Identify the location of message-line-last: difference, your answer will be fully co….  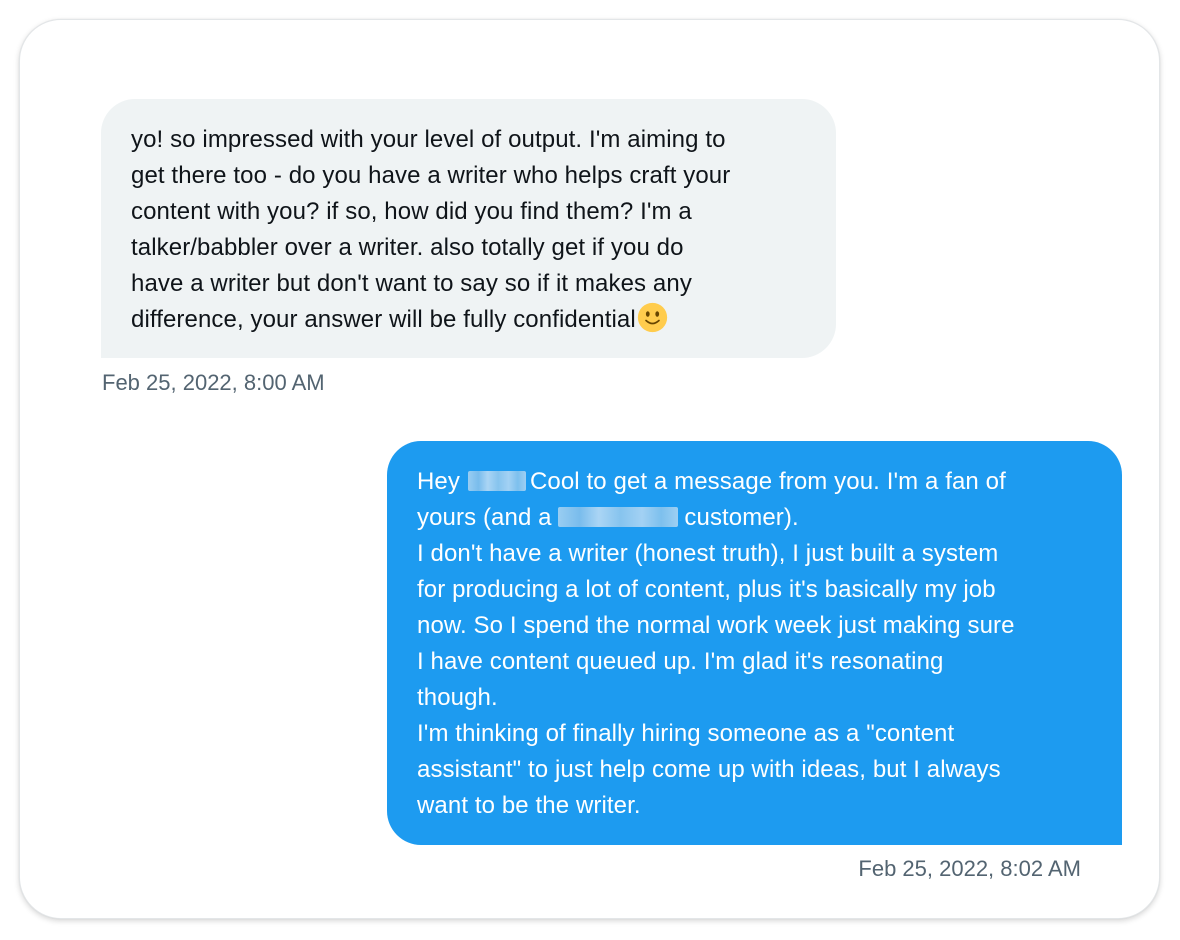
(473, 320).